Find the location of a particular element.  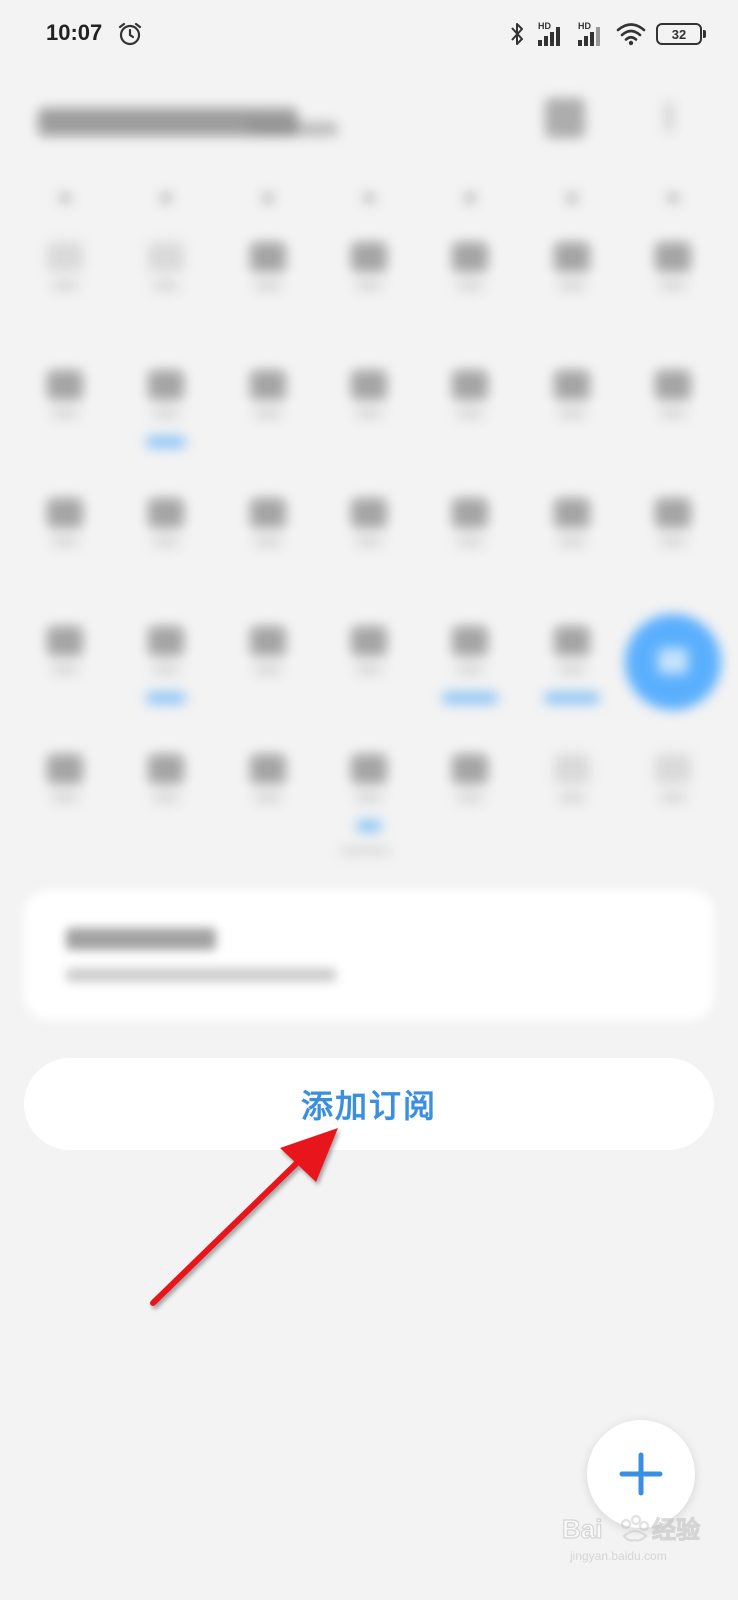

today-icon-blurred is located at coordinates (565, 118).